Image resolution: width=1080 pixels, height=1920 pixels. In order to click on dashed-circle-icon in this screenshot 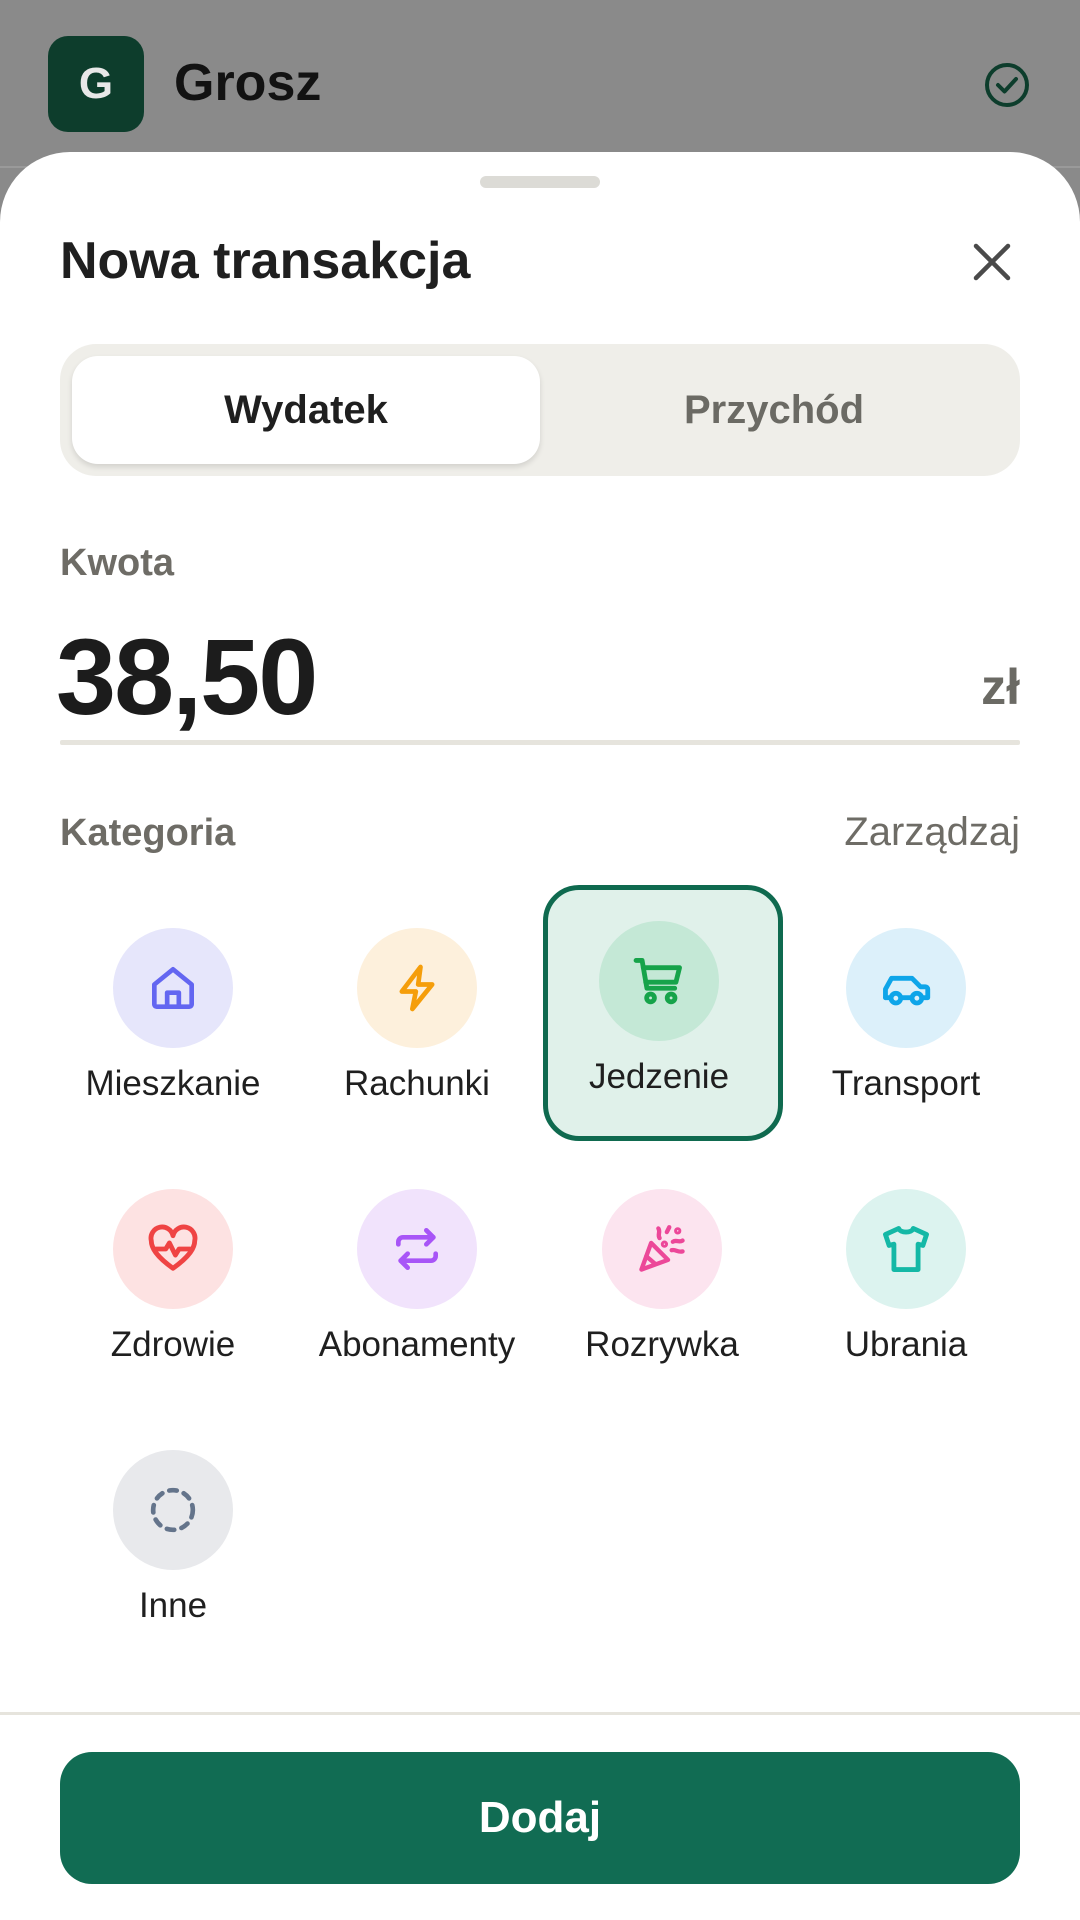, I will do `click(173, 1510)`.